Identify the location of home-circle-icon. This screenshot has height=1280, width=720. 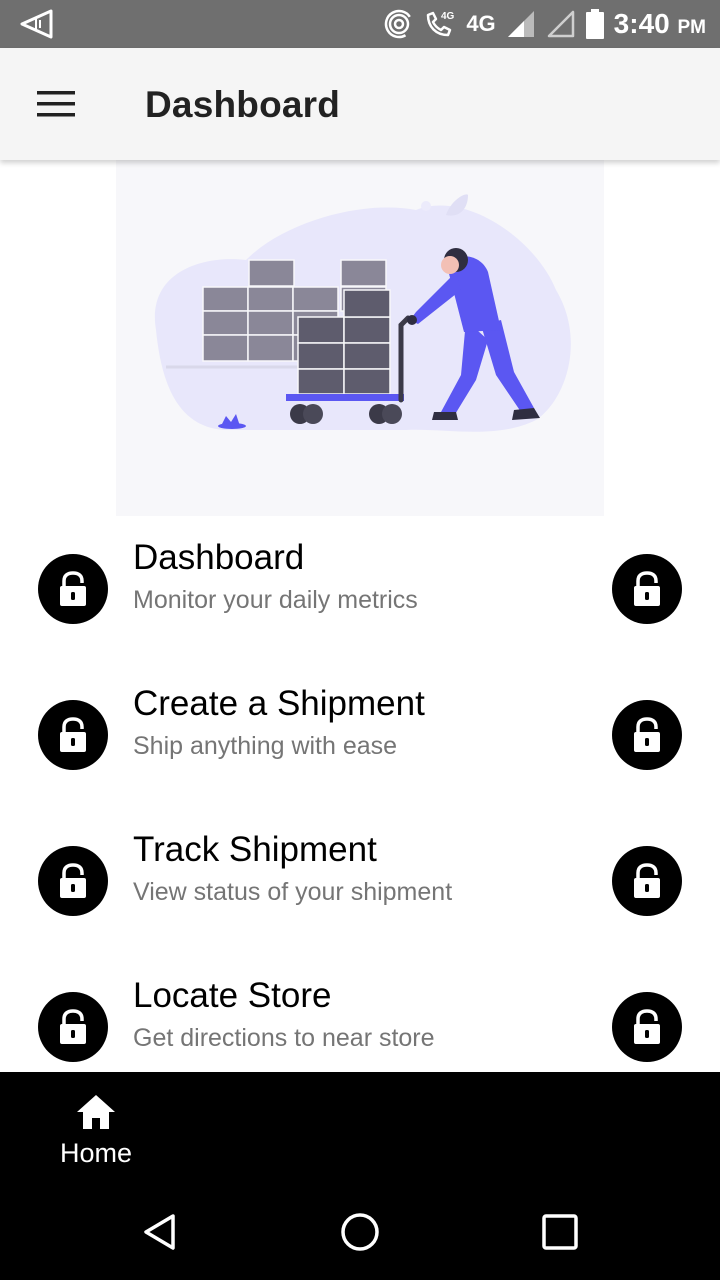
(360, 1232).